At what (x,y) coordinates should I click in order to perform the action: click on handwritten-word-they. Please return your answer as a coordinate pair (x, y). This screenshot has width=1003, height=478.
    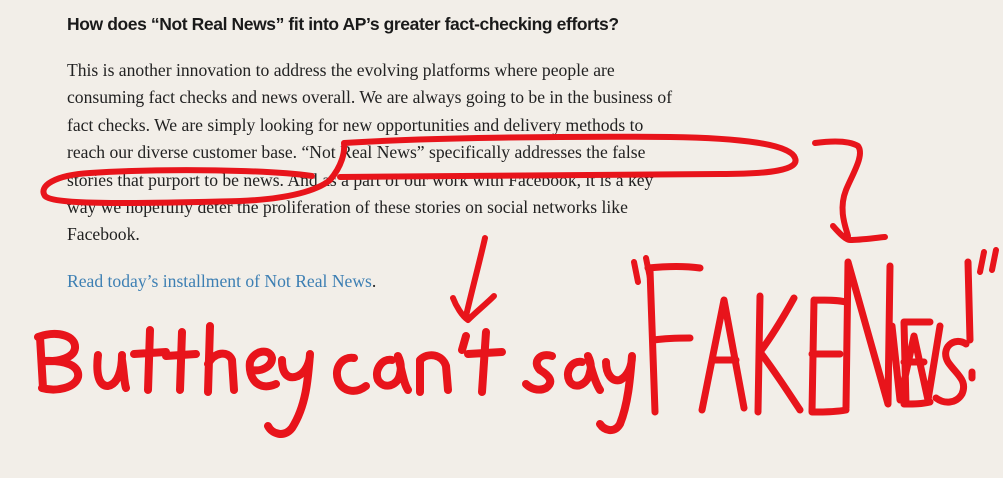
    Looking at the image, I should click on (238, 380).